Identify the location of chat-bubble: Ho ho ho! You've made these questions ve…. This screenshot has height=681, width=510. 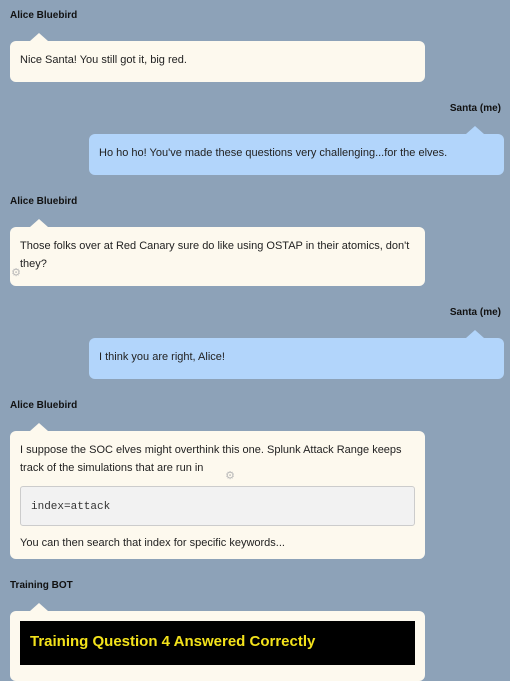
(296, 150).